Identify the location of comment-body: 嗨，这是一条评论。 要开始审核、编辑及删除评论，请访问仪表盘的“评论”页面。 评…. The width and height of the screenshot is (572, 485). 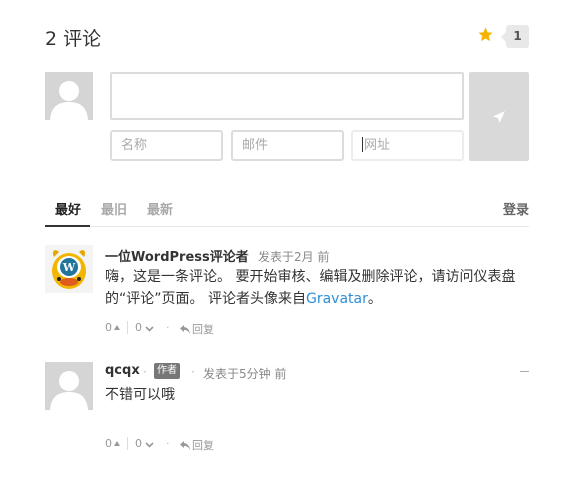
(318, 288).